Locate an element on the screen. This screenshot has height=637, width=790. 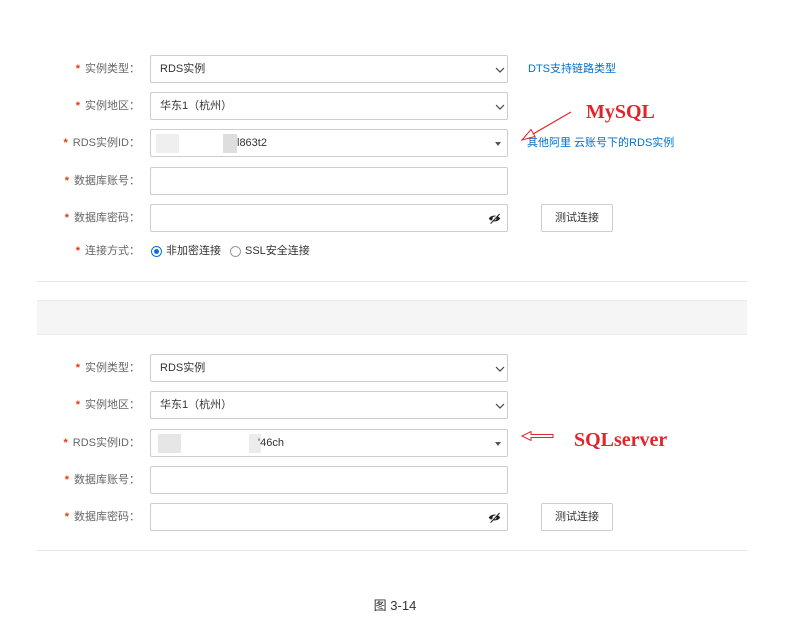
target-db-password-input is located at coordinates (329, 517).